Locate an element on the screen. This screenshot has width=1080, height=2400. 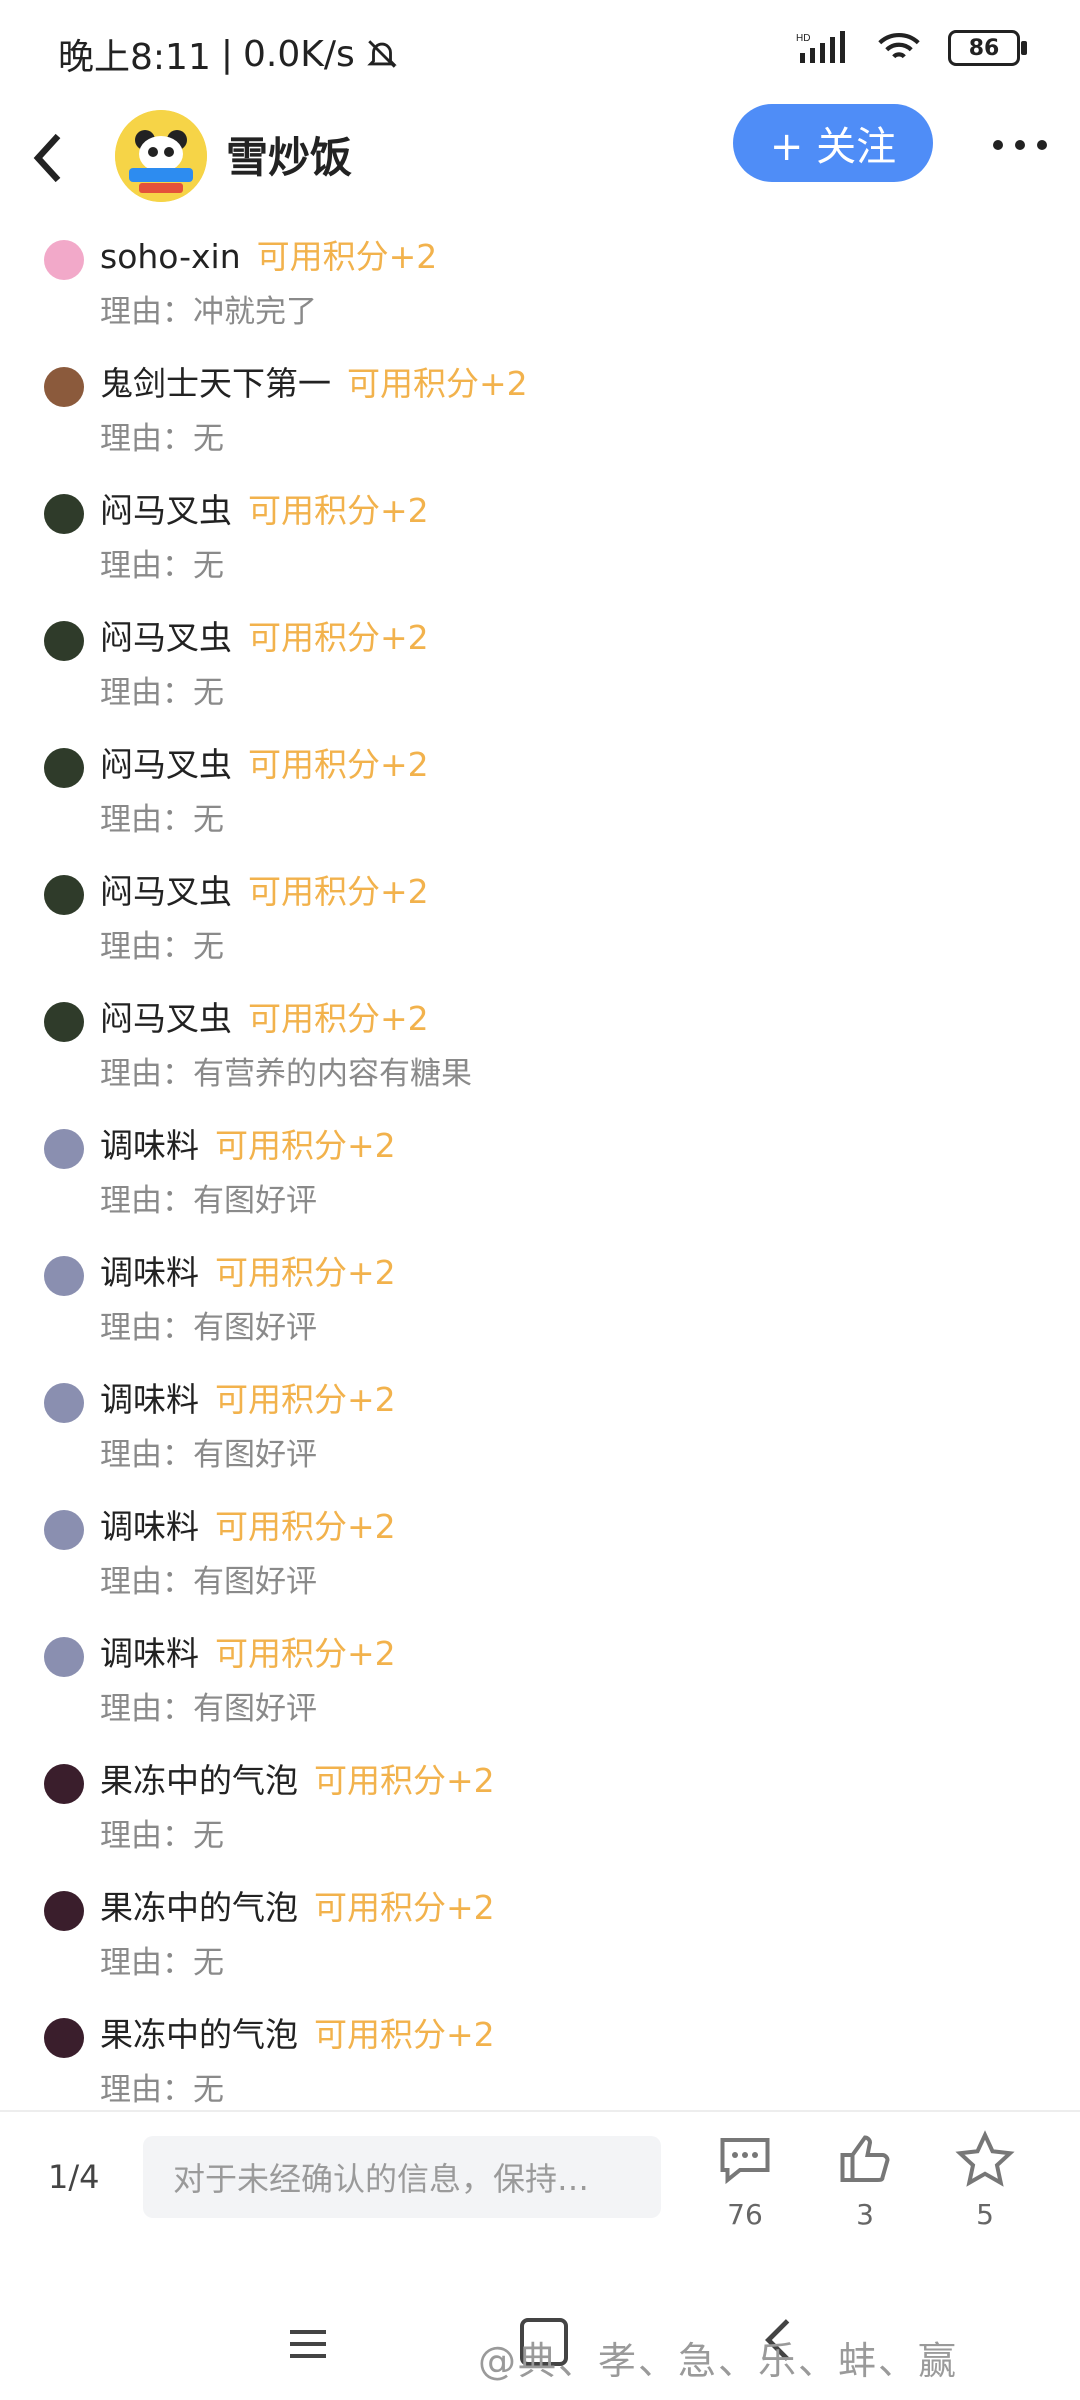
comment-button: 76 is located at coordinates (745, 2180).